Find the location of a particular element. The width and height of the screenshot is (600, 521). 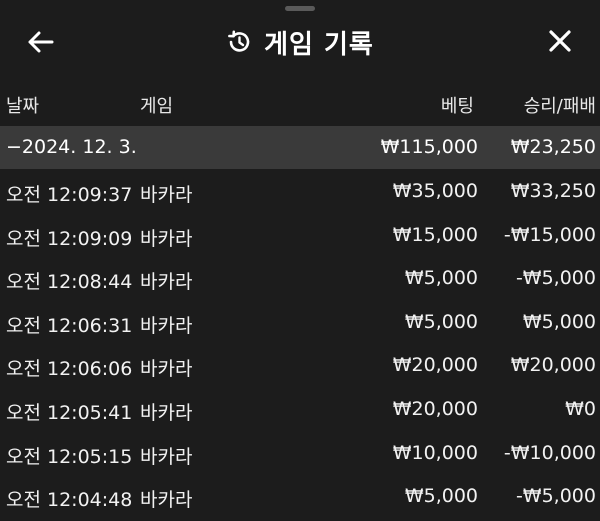

row-win-loss: ₩5,000 is located at coordinates (559, 321).